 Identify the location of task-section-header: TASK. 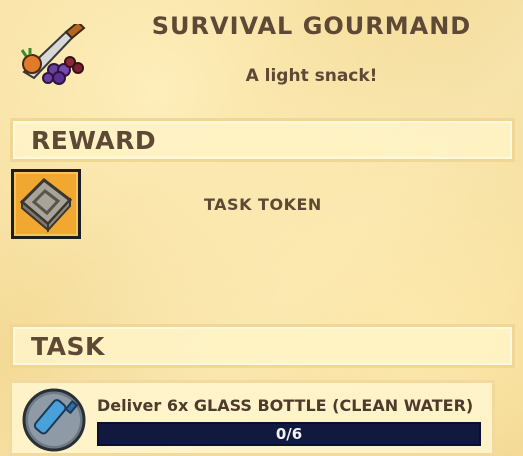
(262, 346).